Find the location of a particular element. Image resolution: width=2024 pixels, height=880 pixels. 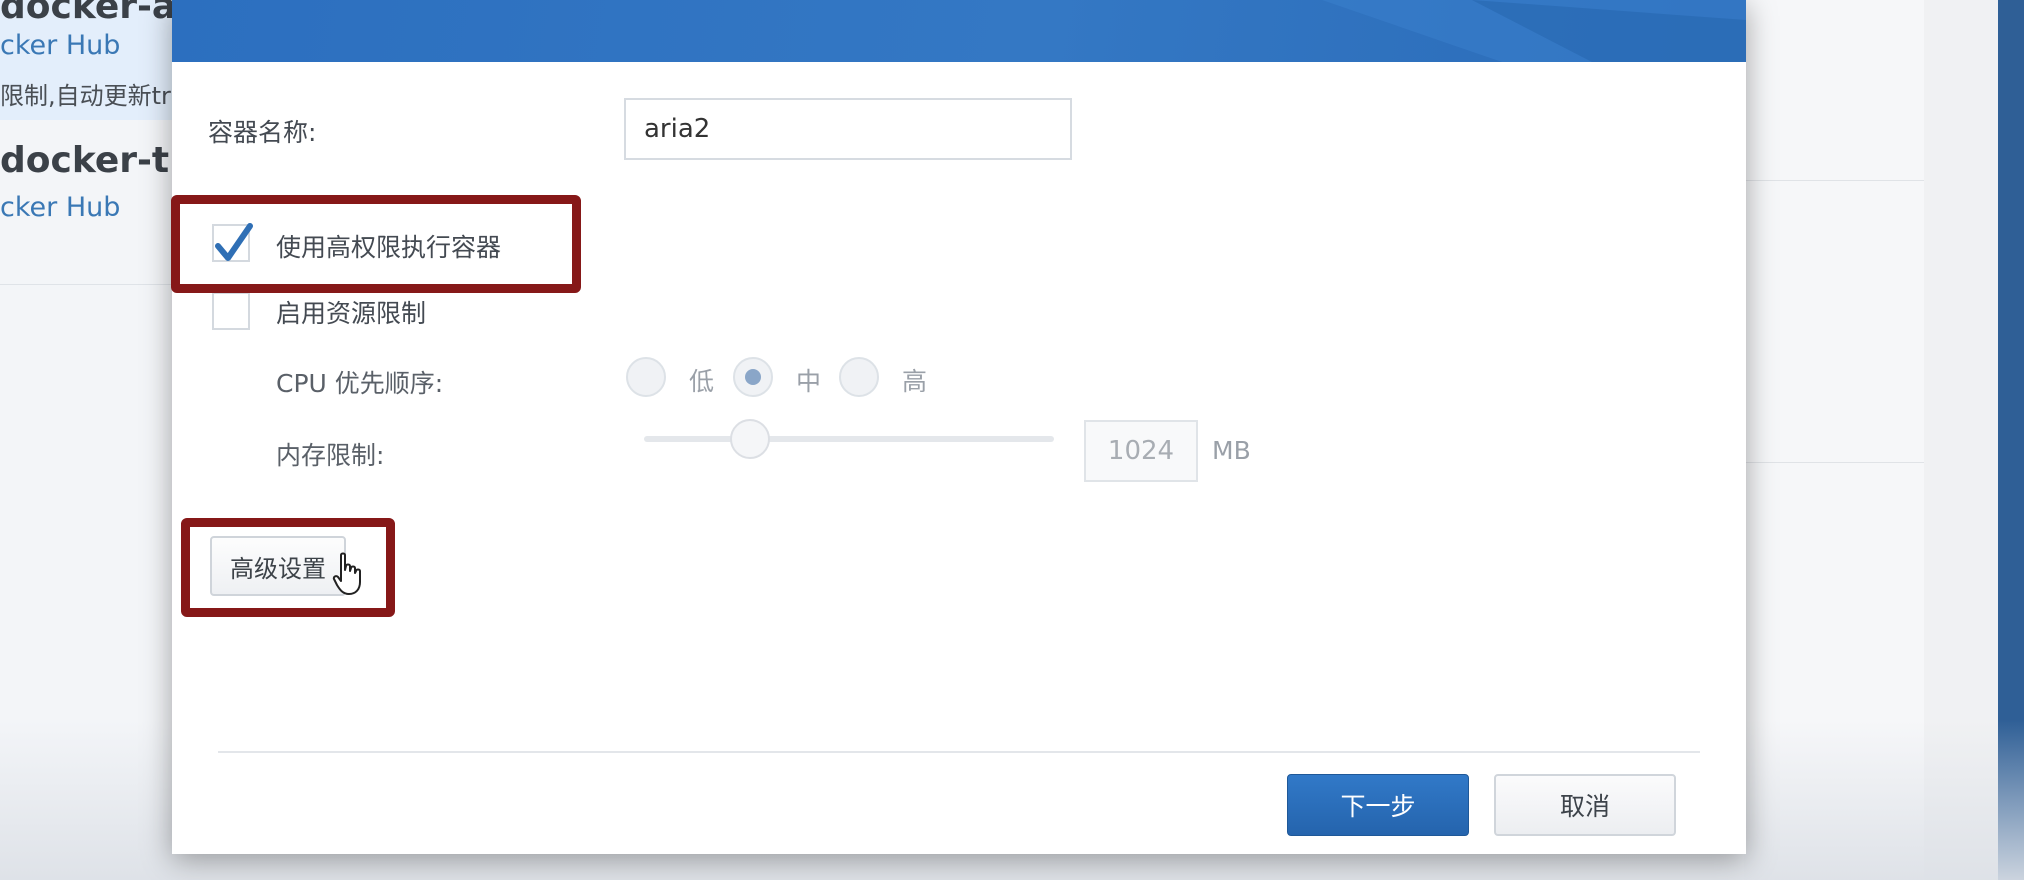

container-name-input is located at coordinates (848, 129).